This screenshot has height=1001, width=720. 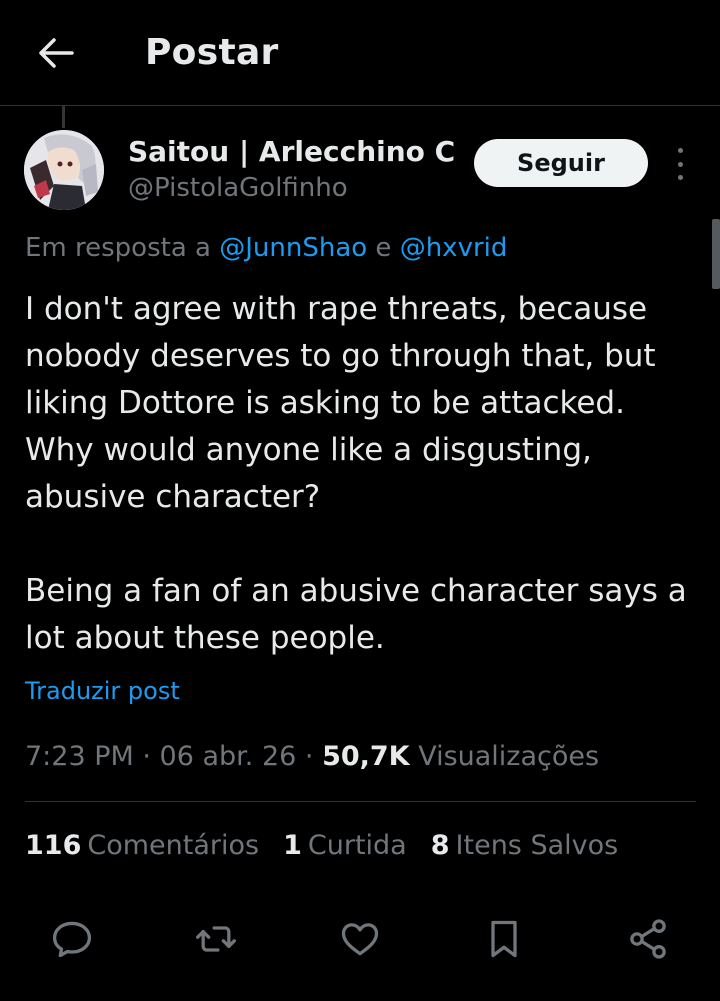 I want to click on post-timestamp: 7:23 PM · 06 abr. 26 ·, so click(x=174, y=756).